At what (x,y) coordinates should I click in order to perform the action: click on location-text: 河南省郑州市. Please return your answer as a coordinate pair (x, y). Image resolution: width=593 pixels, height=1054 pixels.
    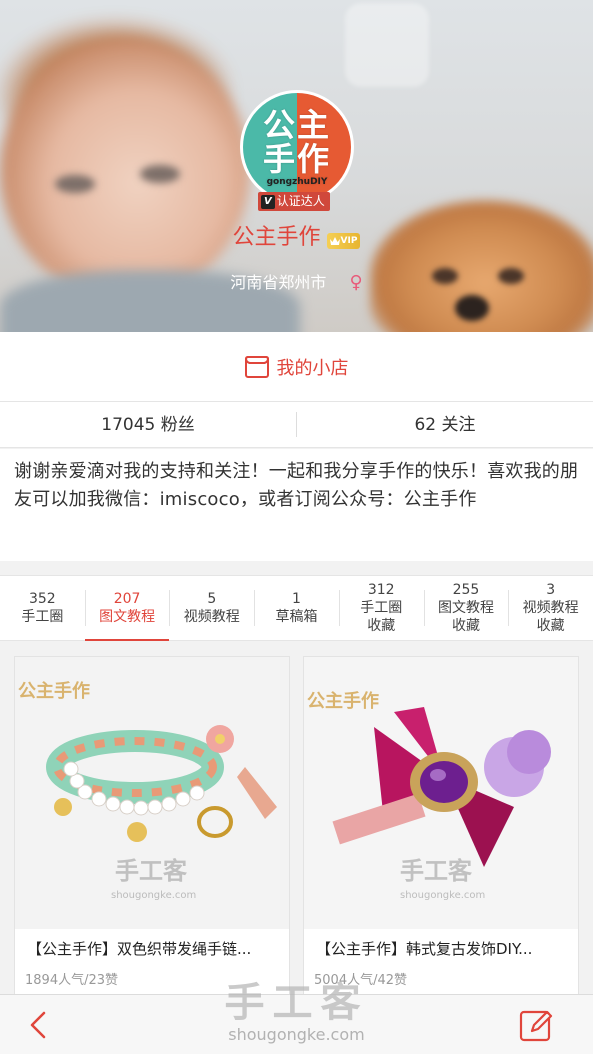
    Looking at the image, I should click on (278, 282).